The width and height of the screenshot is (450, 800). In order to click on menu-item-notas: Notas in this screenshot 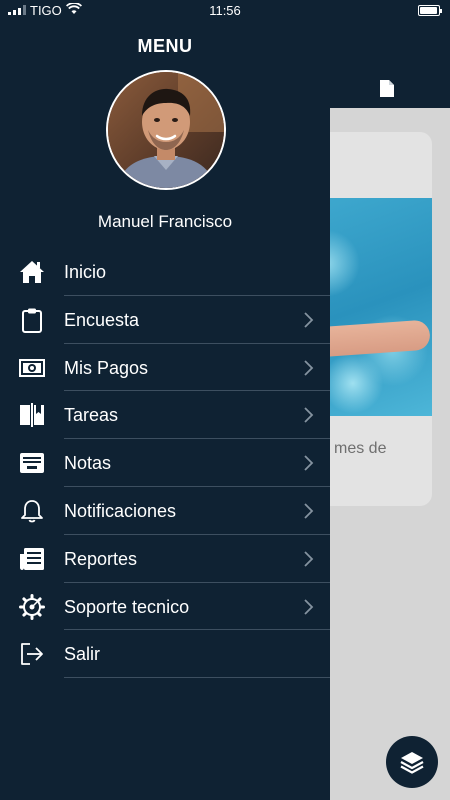, I will do `click(165, 463)`.